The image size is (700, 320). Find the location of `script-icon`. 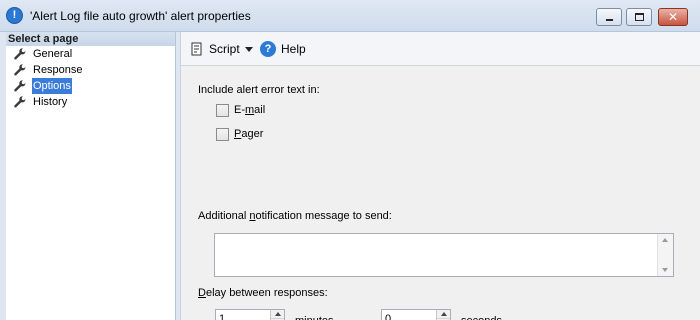

script-icon is located at coordinates (196, 49).